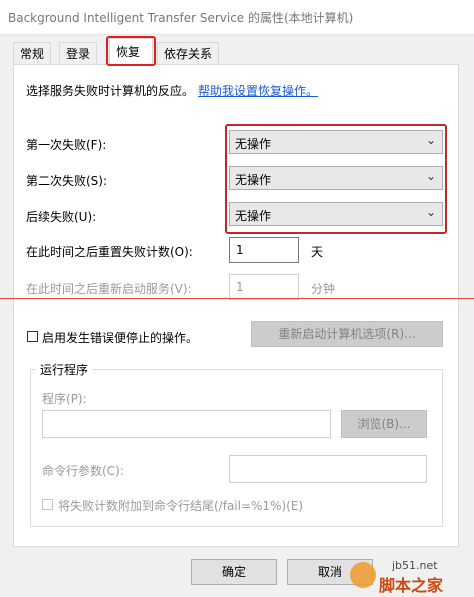 The width and height of the screenshot is (474, 597). What do you see at coordinates (186, 424) in the screenshot?
I see `program-input` at bounding box center [186, 424].